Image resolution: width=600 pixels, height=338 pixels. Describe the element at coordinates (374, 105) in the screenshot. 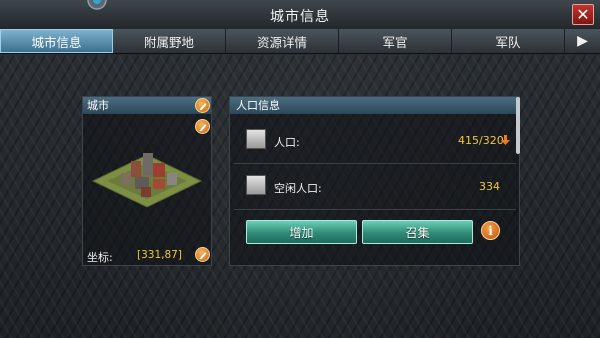

I see `population-panel-header: 人口信息` at that location.